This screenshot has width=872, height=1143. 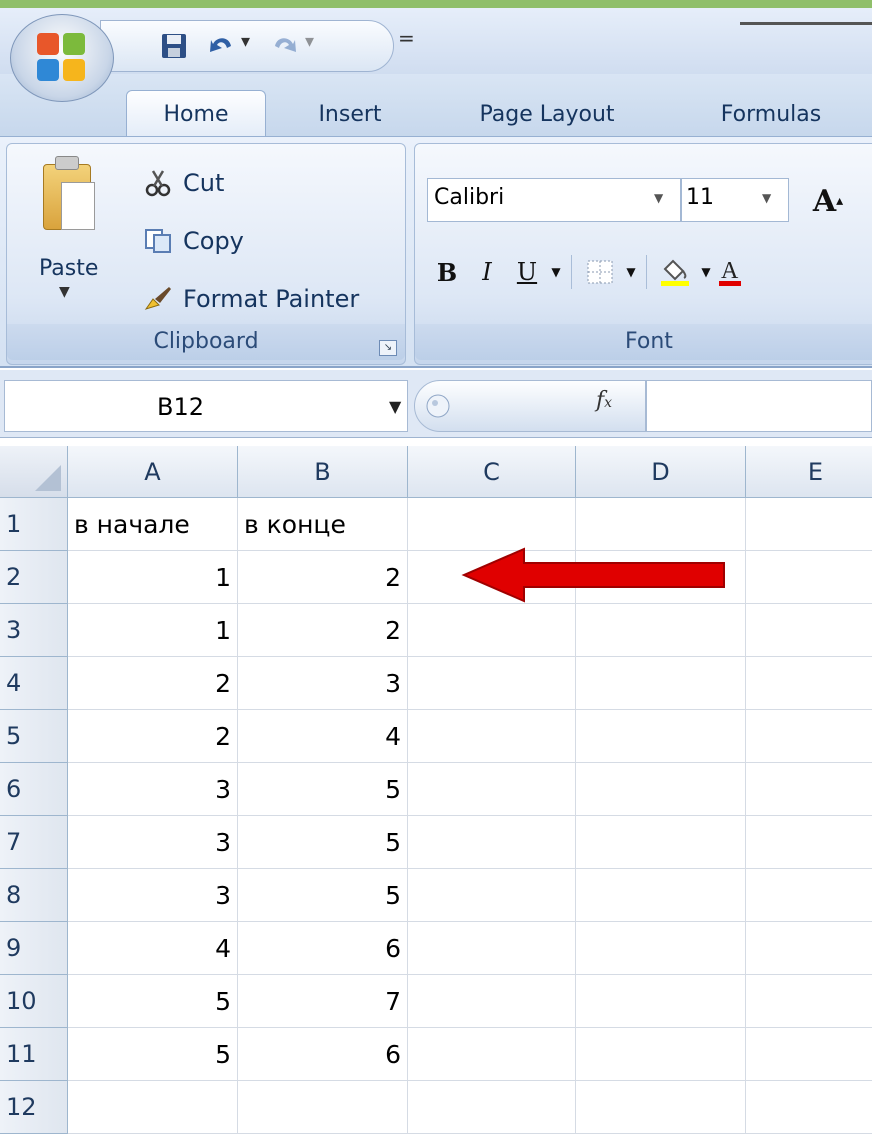 I want to click on column-header-c: C, so click(x=492, y=472).